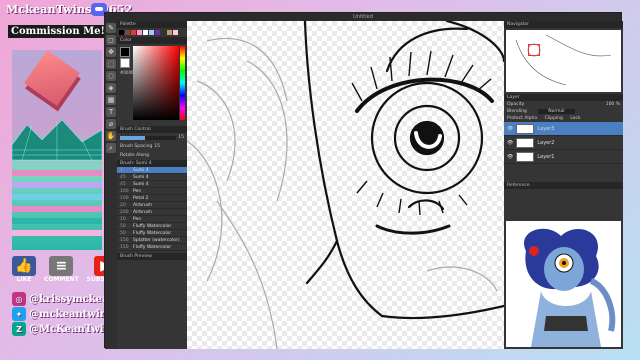  Describe the element at coordinates (152, 170) in the screenshot. I see `brush-item: 4 Sumi 4` at that location.